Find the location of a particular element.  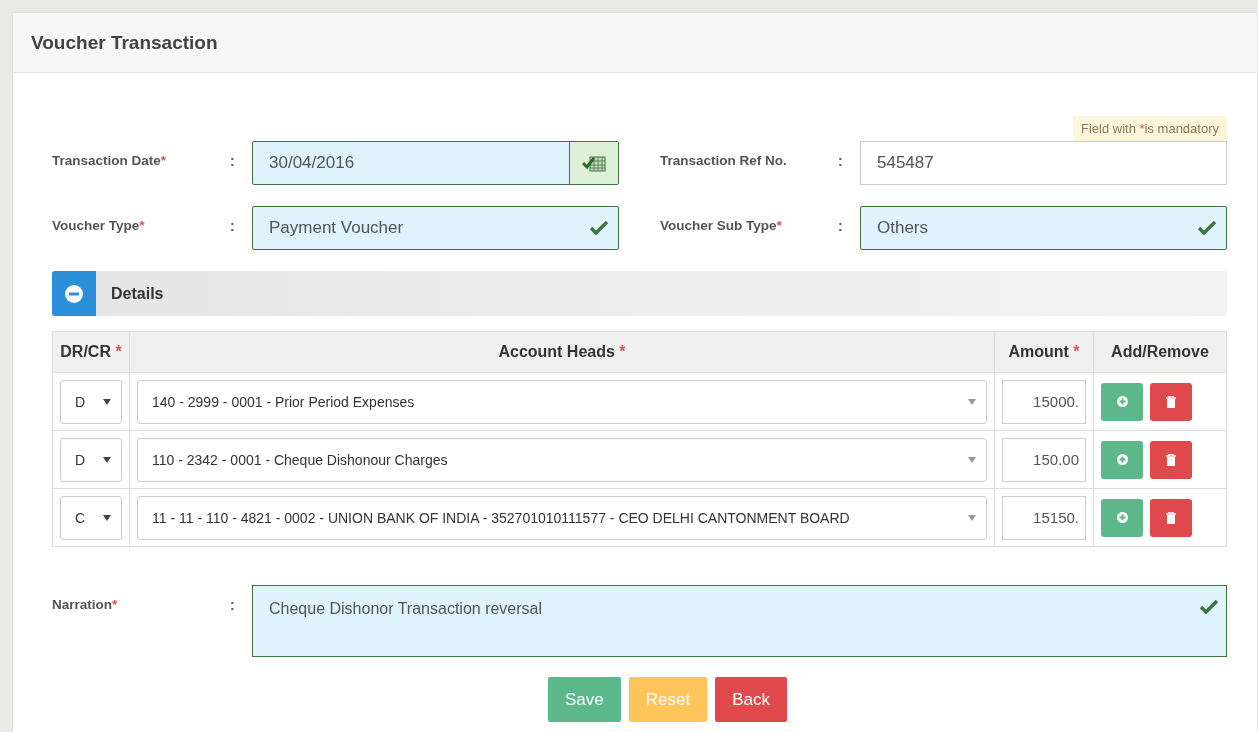

select-field: Payment Voucher is located at coordinates (435, 228).